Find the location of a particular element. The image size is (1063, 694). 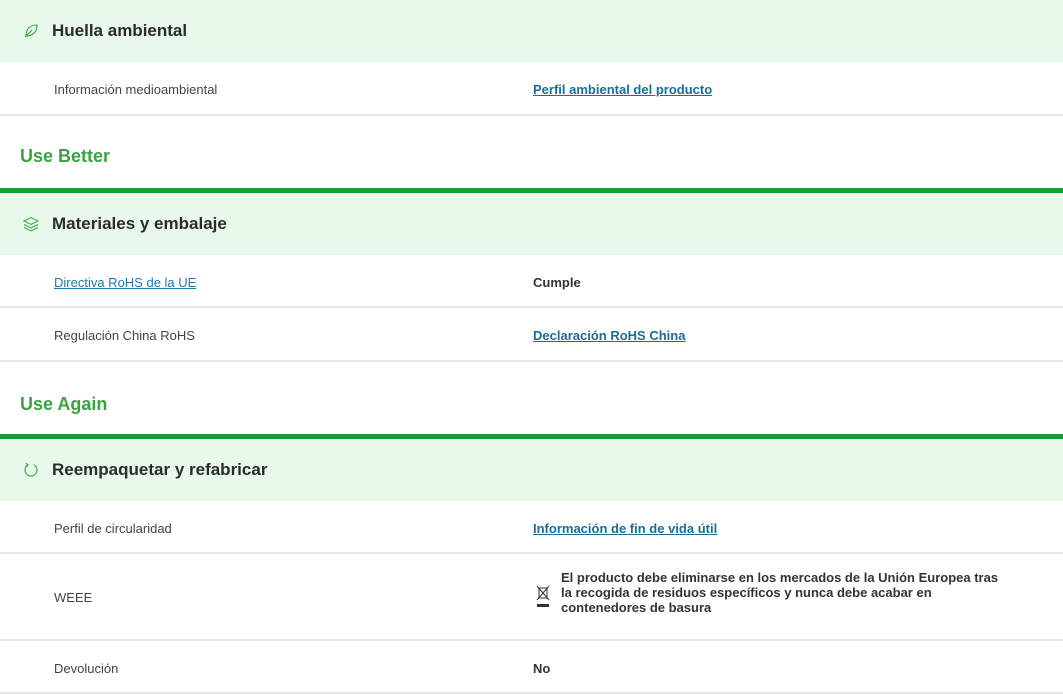

eu-rohs-link: Directiva RoHS de la UE is located at coordinates (125, 282).